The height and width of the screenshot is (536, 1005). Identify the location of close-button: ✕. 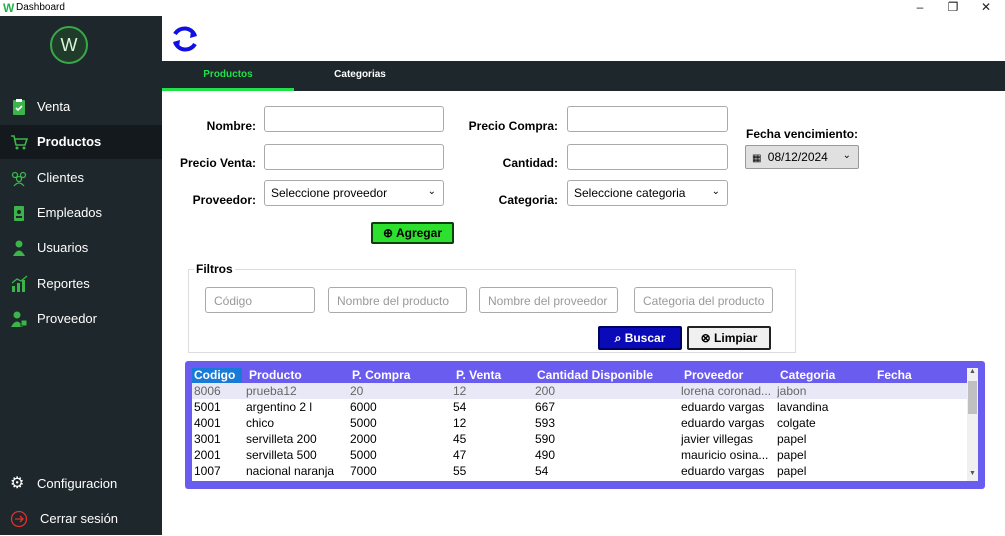
(986, 7).